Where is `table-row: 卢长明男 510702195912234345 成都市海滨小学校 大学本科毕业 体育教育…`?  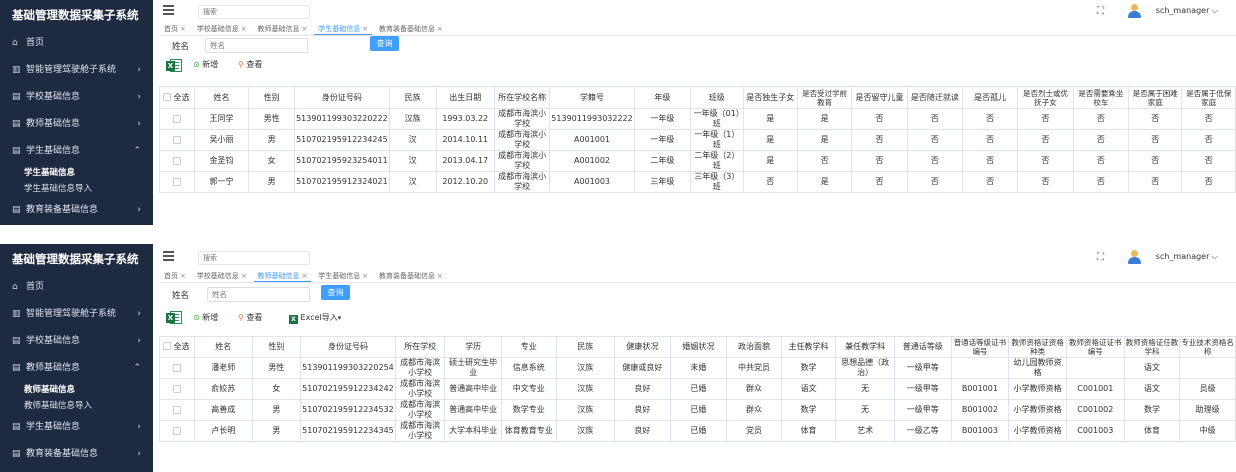 table-row: 卢长明男 510702195912234345 成都市海滨小学校 大学本科毕业 体育教育… is located at coordinates (697, 431).